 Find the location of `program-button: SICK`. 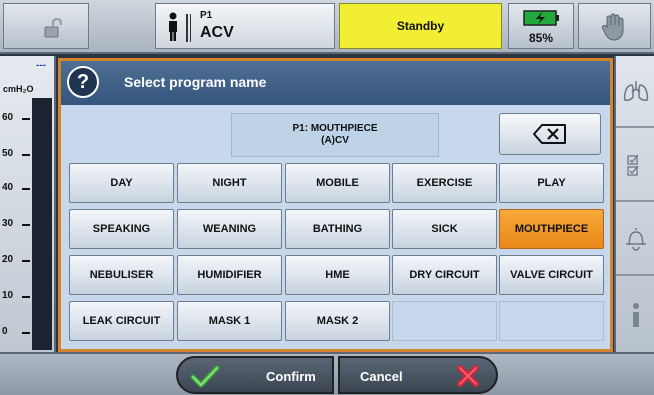

program-button: SICK is located at coordinates (444, 229).